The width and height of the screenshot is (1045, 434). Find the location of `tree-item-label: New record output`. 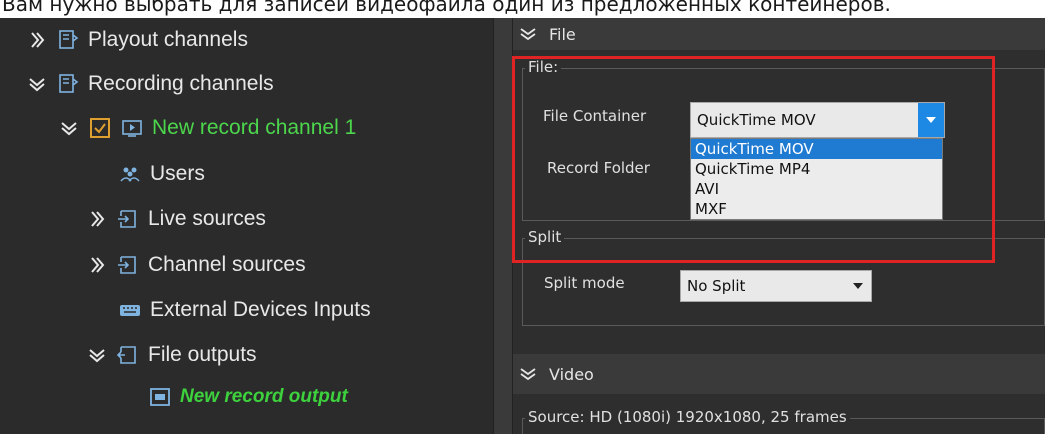

tree-item-label: New record output is located at coordinates (264, 396).